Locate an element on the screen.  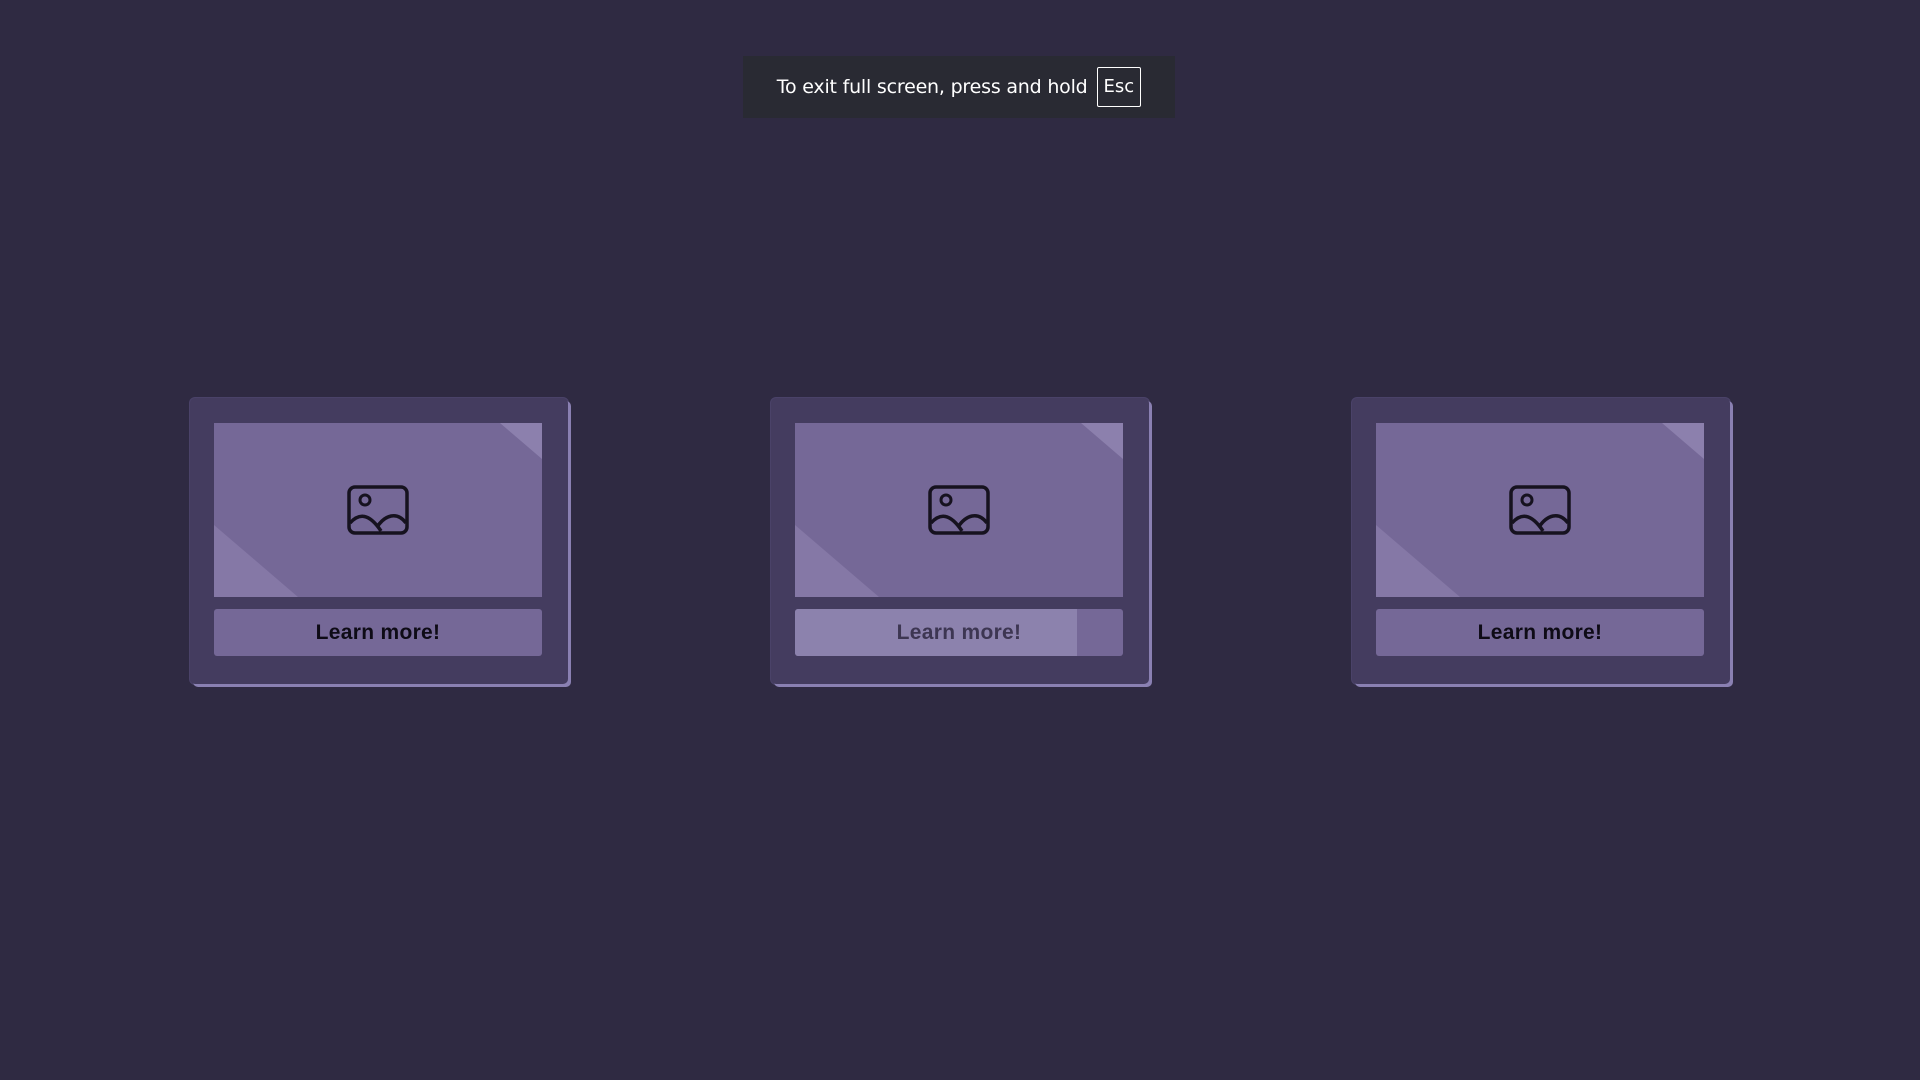
fullscreen-exit-notice: To exit full screen, press and hold Esc is located at coordinates (959, 87).